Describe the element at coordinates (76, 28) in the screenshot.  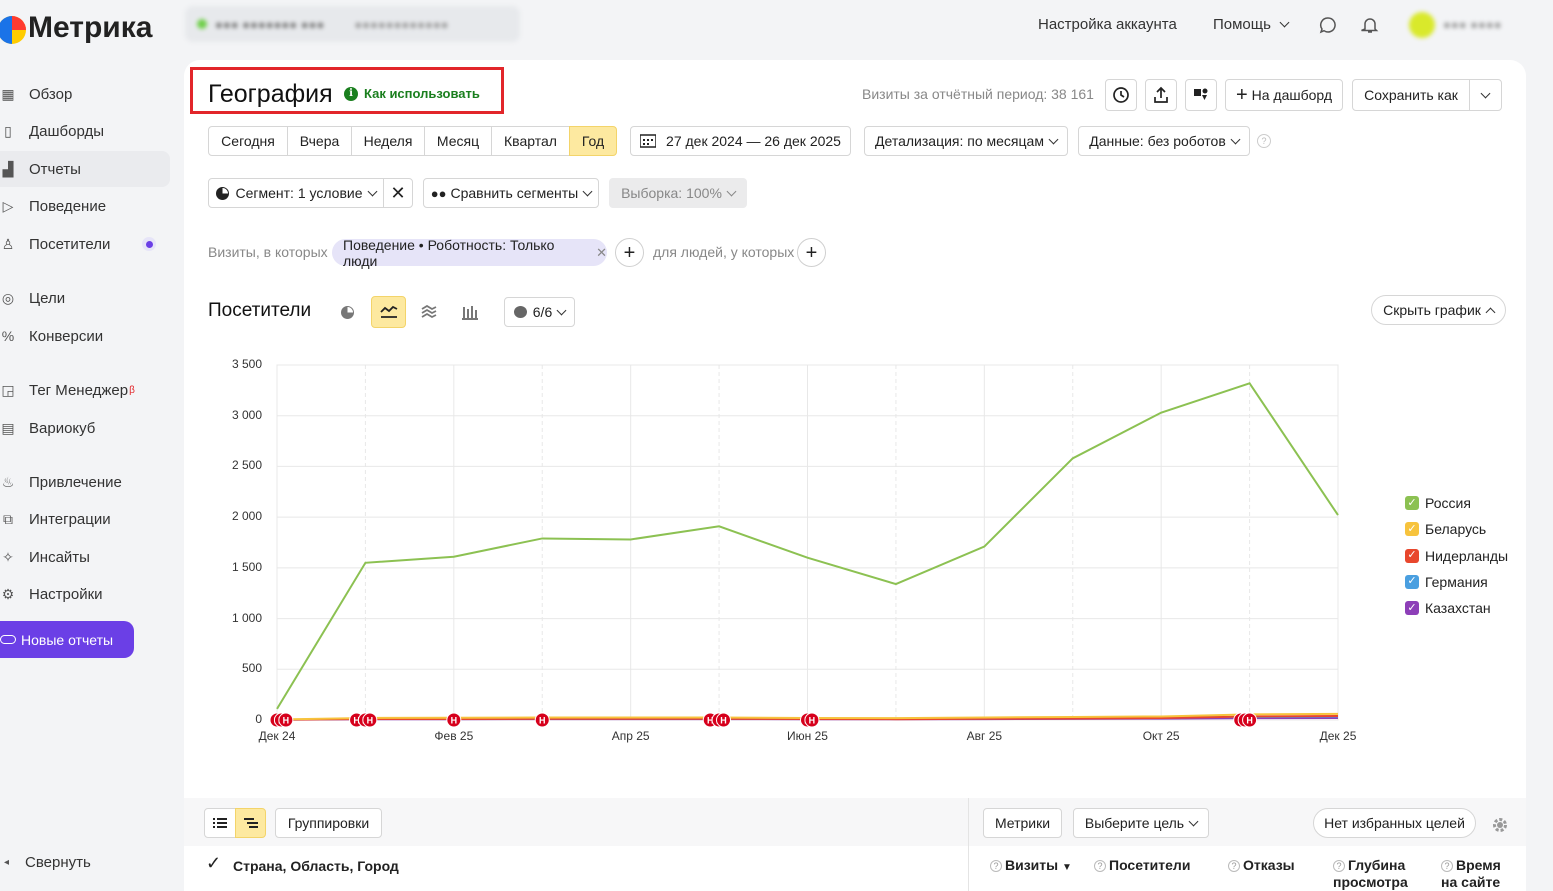
I see `logo: Метрика` at that location.